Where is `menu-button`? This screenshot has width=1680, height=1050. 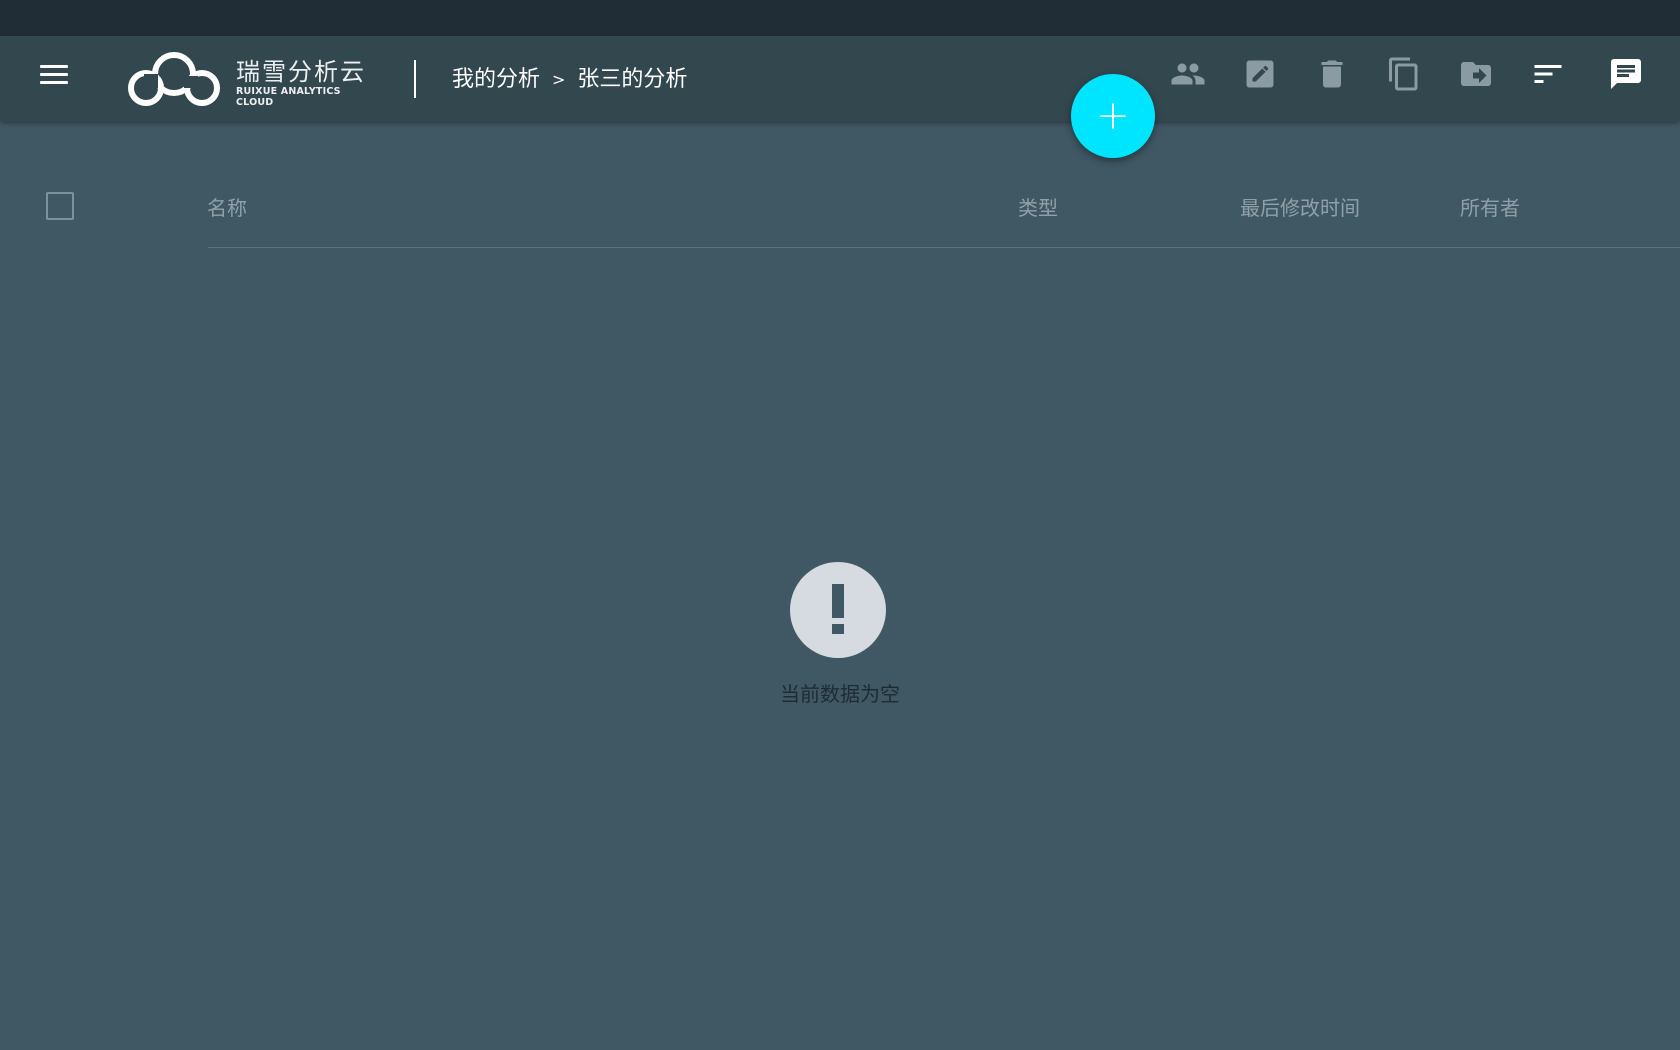 menu-button is located at coordinates (54, 75).